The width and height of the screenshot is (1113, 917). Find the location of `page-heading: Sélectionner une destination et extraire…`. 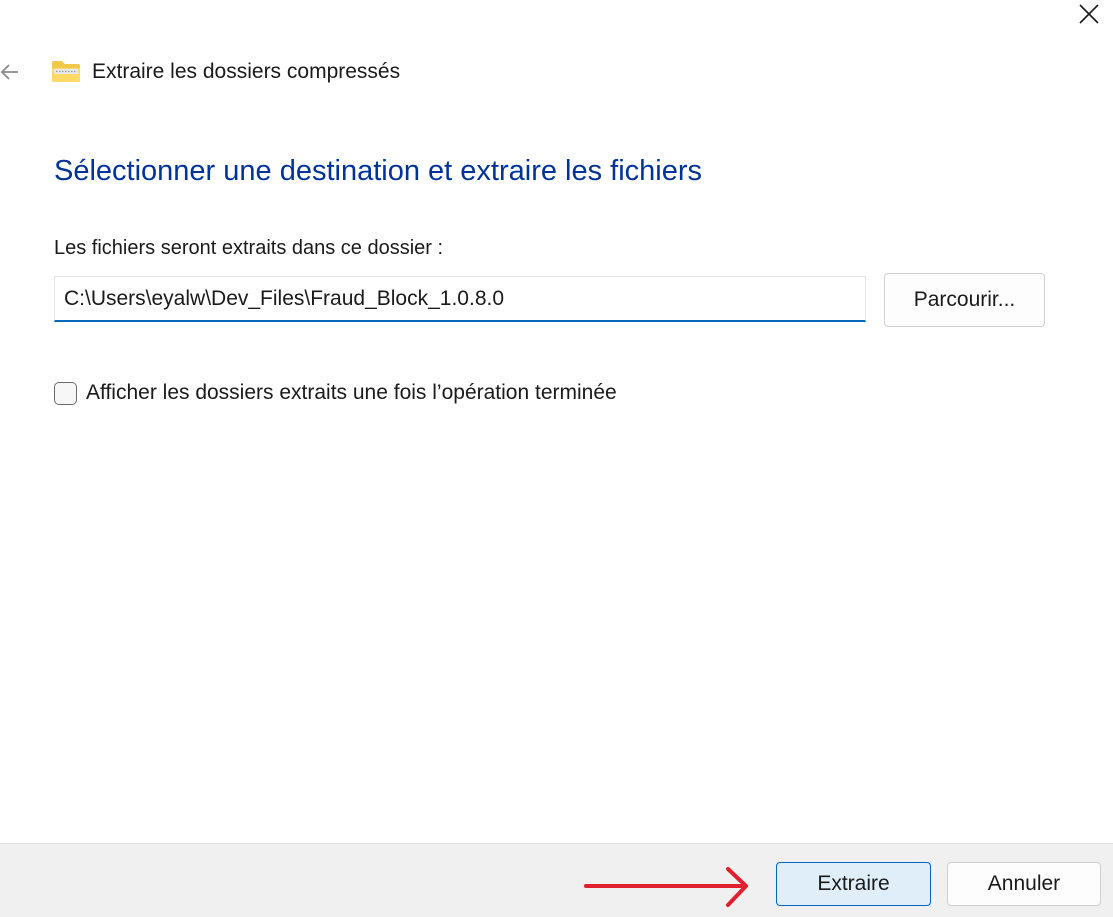

page-heading: Sélectionner une destination et extraire… is located at coordinates (378, 171).